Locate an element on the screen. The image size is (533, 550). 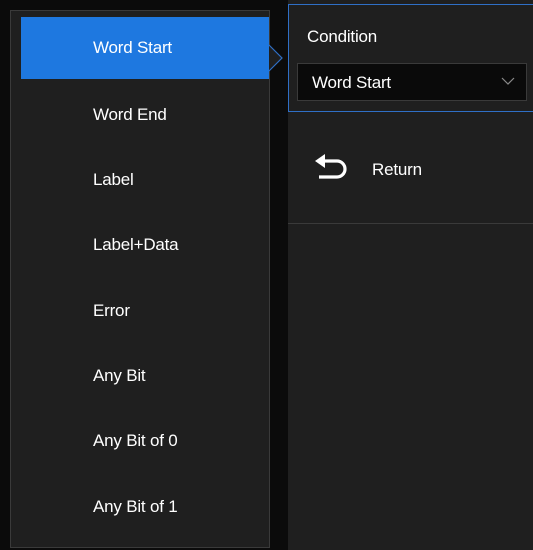
list-item-any-bit: Any Bit is located at coordinates (140, 376).